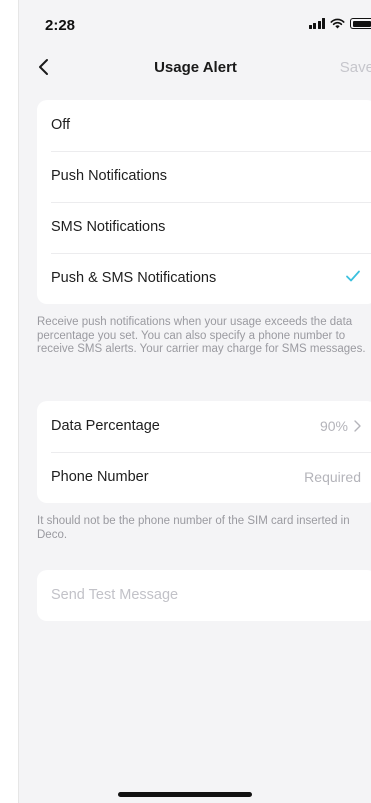 This screenshot has width=371, height=803. I want to click on send-test-message-button: Send Test Message, so click(204, 595).